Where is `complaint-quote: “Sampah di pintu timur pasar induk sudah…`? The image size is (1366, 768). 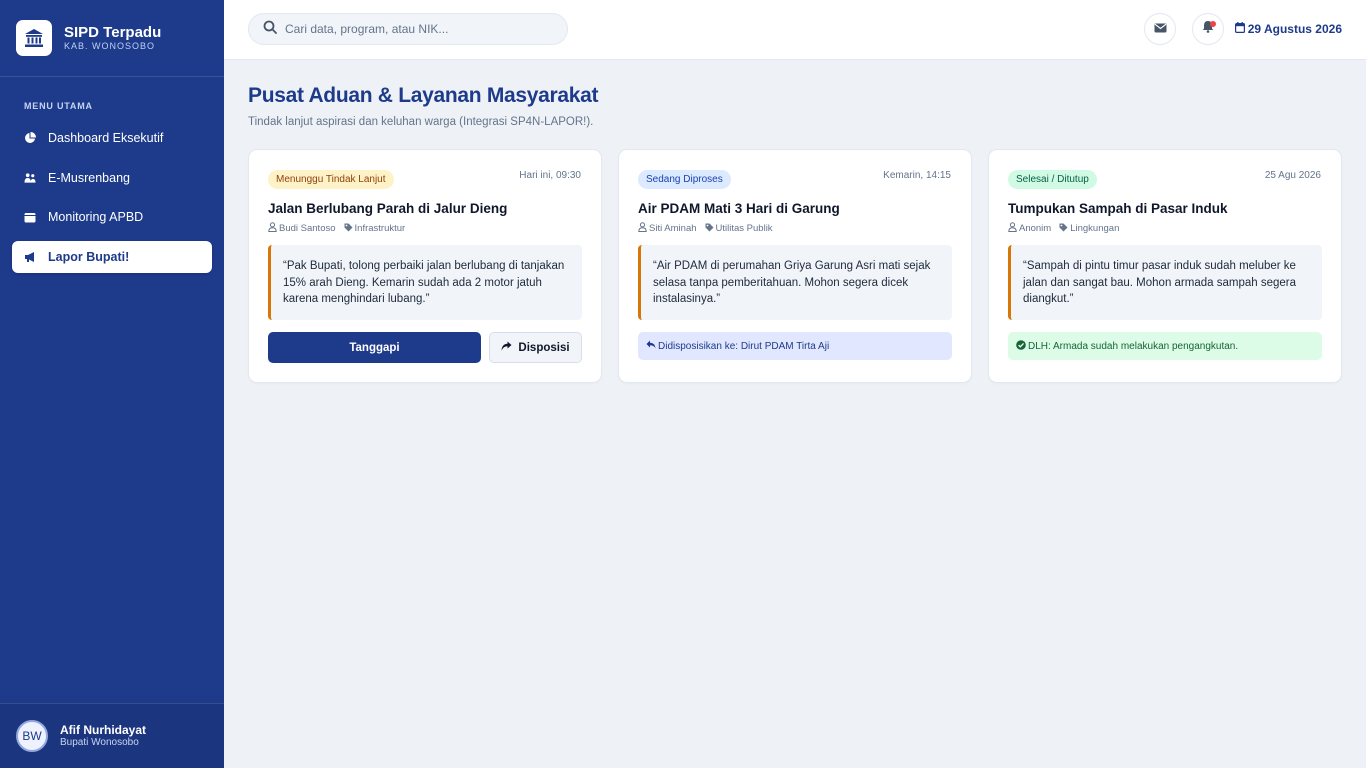
complaint-quote: “Sampah di pintu timur pasar induk sudah… is located at coordinates (1165, 282).